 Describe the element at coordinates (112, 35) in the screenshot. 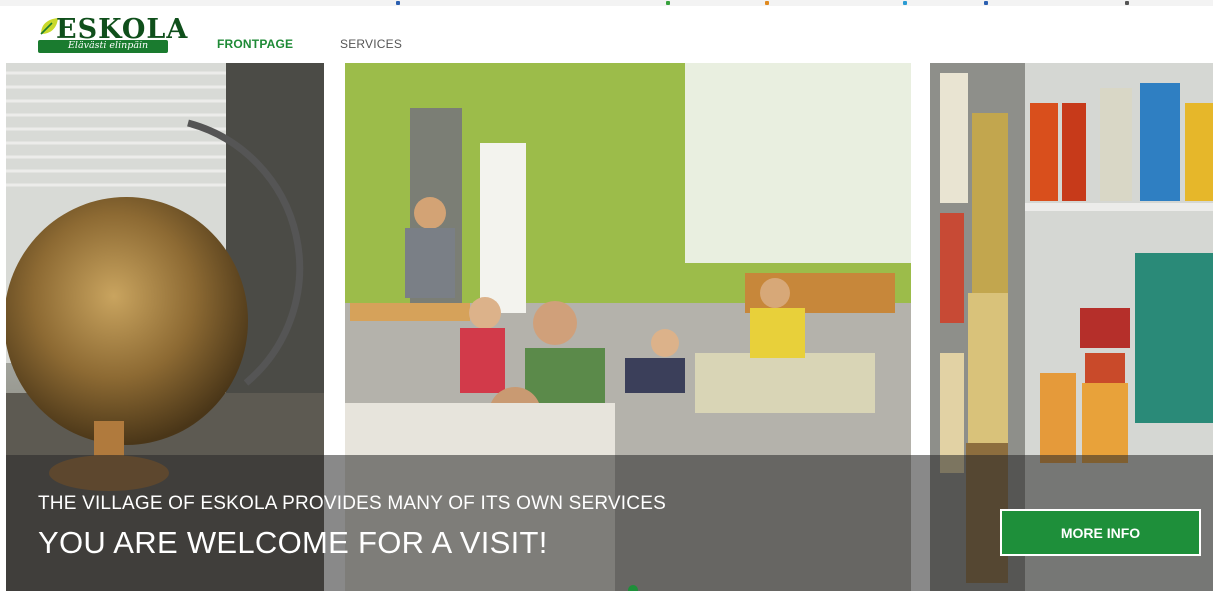

I see `eskola-logo: ESKOLA Elävästi elinpäin` at that location.